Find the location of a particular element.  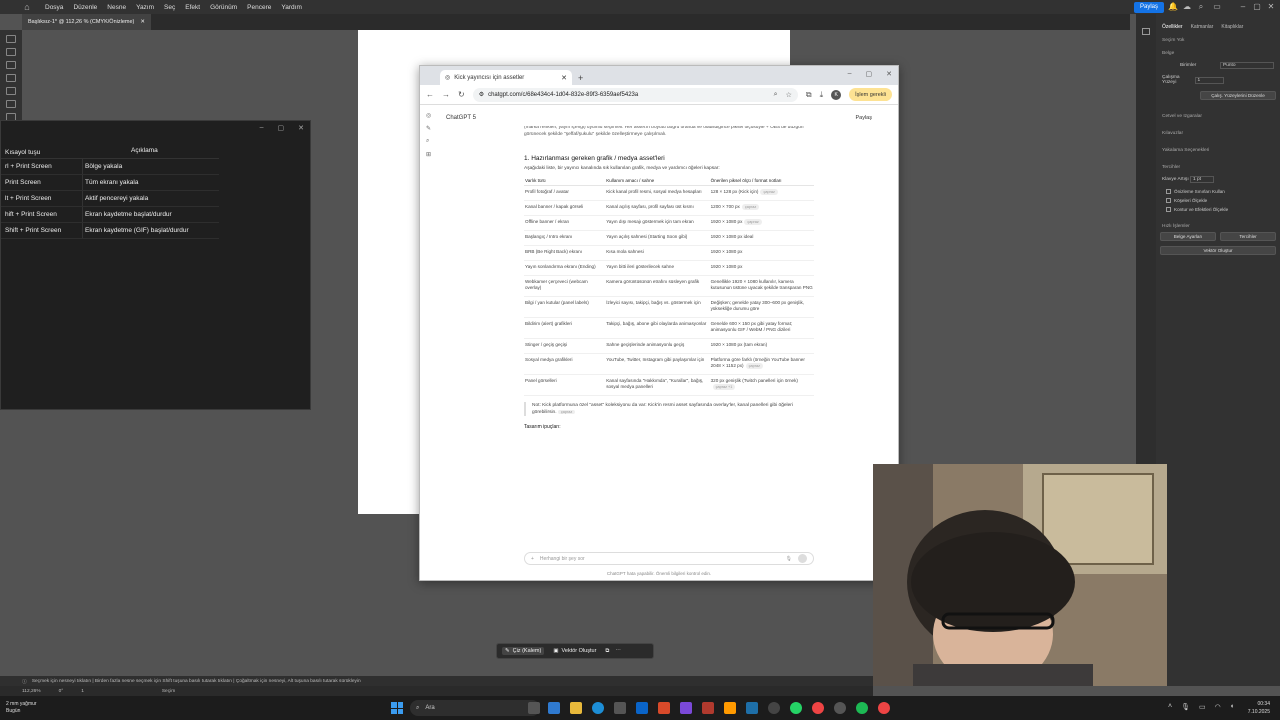

wifi-icon: ◠ is located at coordinates (1218, 707).